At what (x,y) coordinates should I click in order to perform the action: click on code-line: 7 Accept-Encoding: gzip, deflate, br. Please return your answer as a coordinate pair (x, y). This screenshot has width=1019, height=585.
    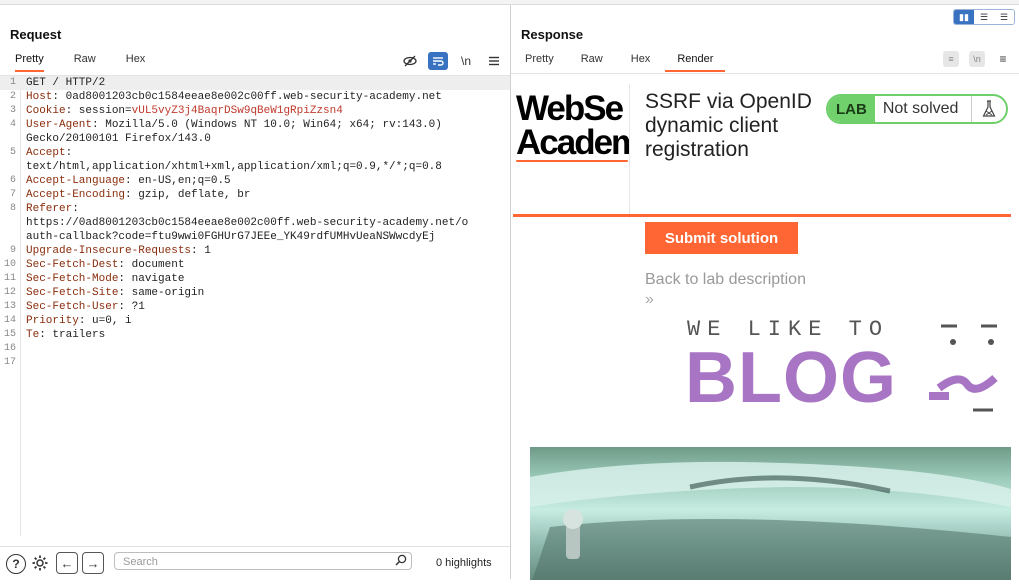
    Looking at the image, I should click on (255, 195).